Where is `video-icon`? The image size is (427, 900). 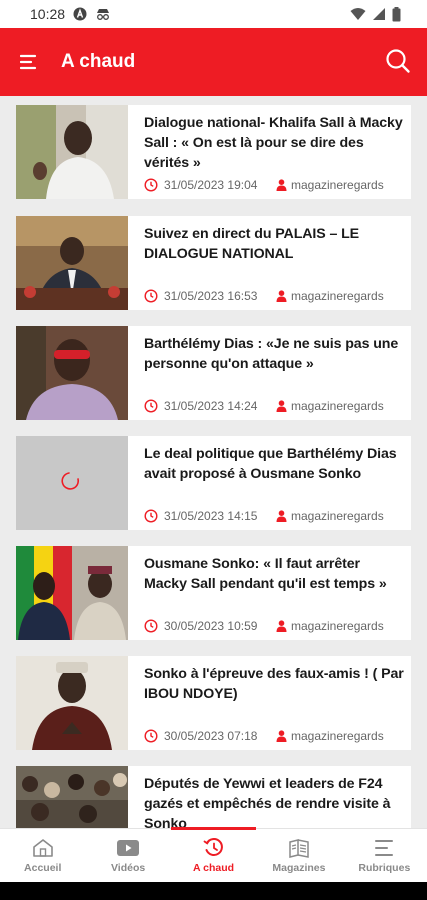 video-icon is located at coordinates (128, 848).